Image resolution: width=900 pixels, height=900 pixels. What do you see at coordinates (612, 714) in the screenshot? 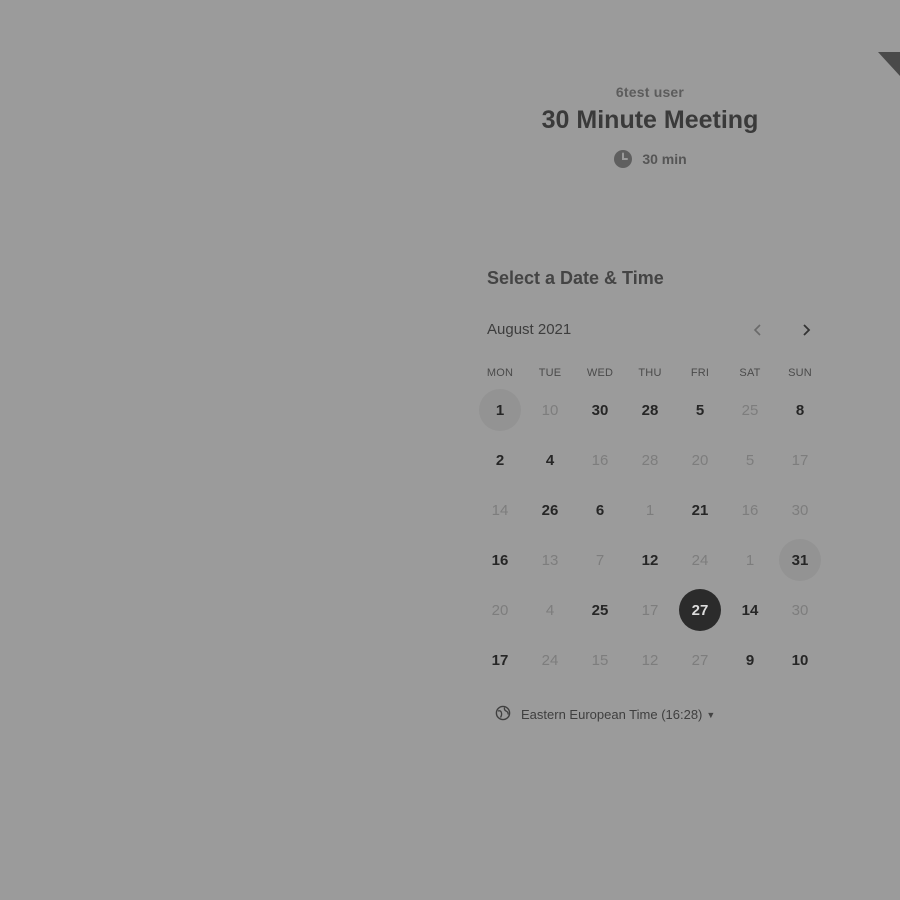
I see `timezone-label: Eastern European Time (16:28)` at bounding box center [612, 714].